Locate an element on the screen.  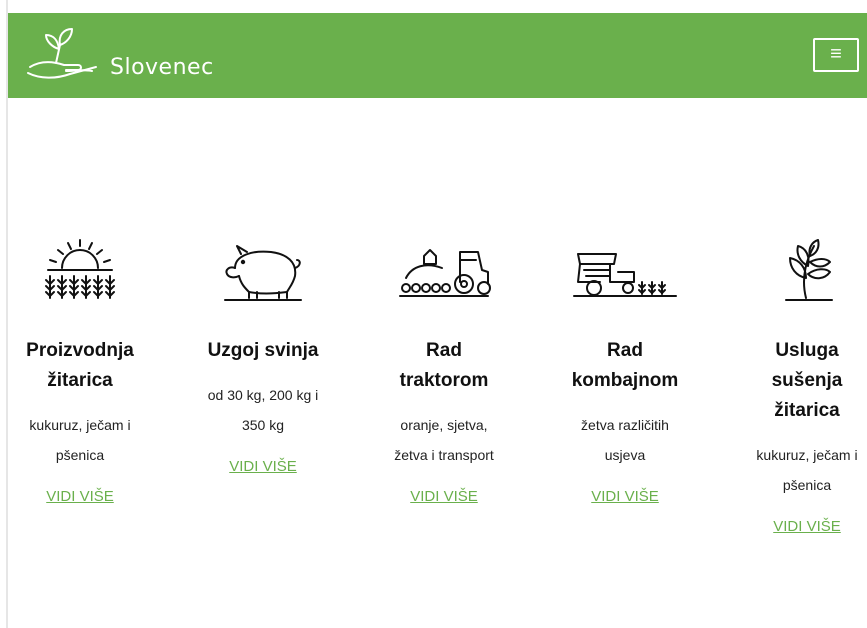
menu-button: ≡ is located at coordinates (836, 55).